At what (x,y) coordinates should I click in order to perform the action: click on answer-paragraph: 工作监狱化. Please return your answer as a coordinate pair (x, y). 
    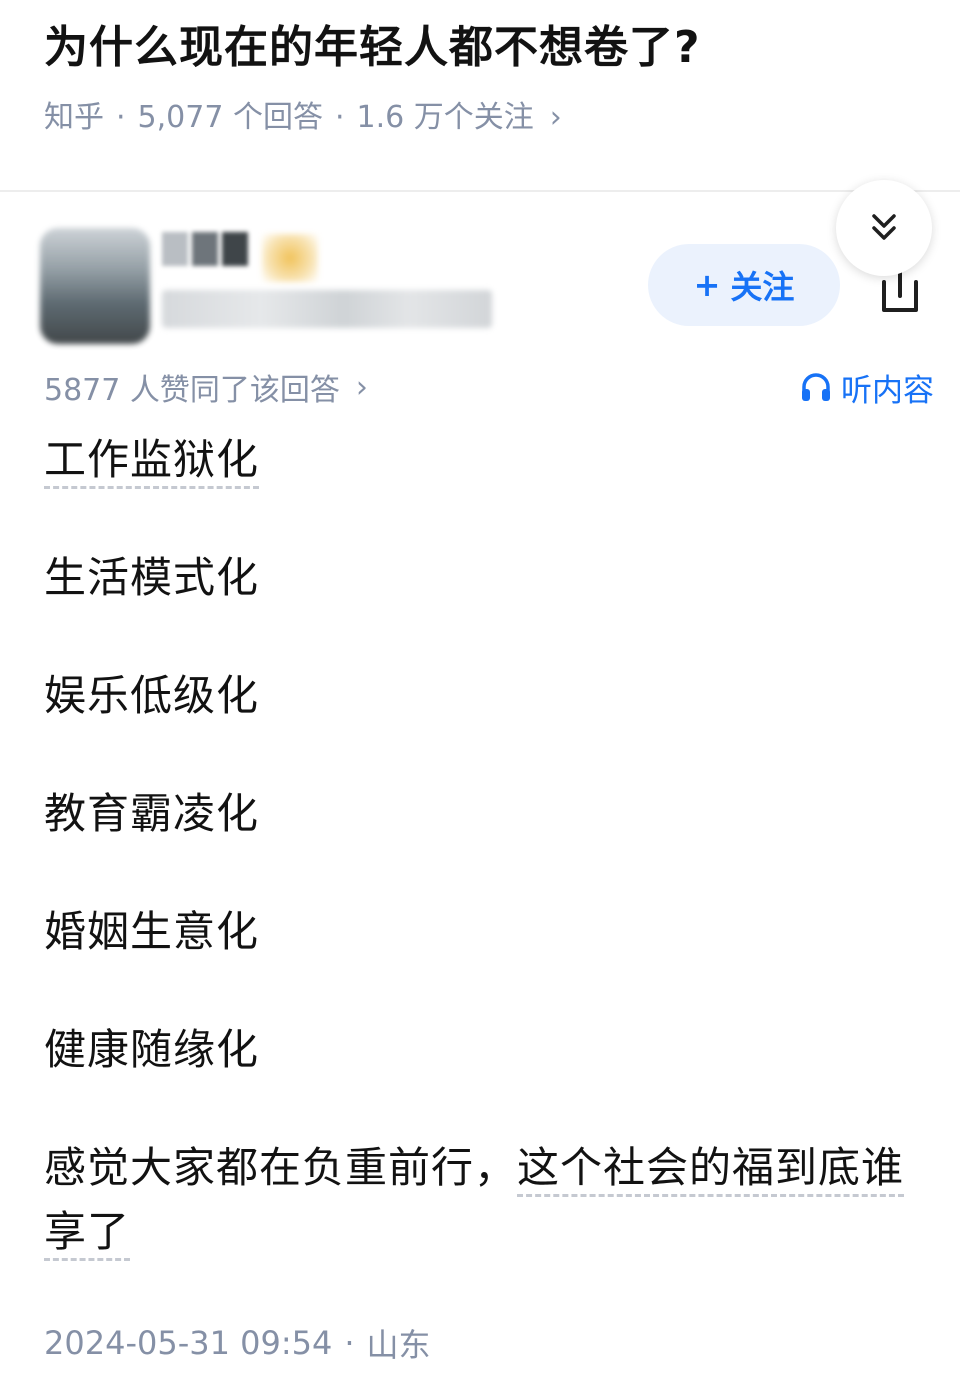
    Looking at the image, I should click on (484, 460).